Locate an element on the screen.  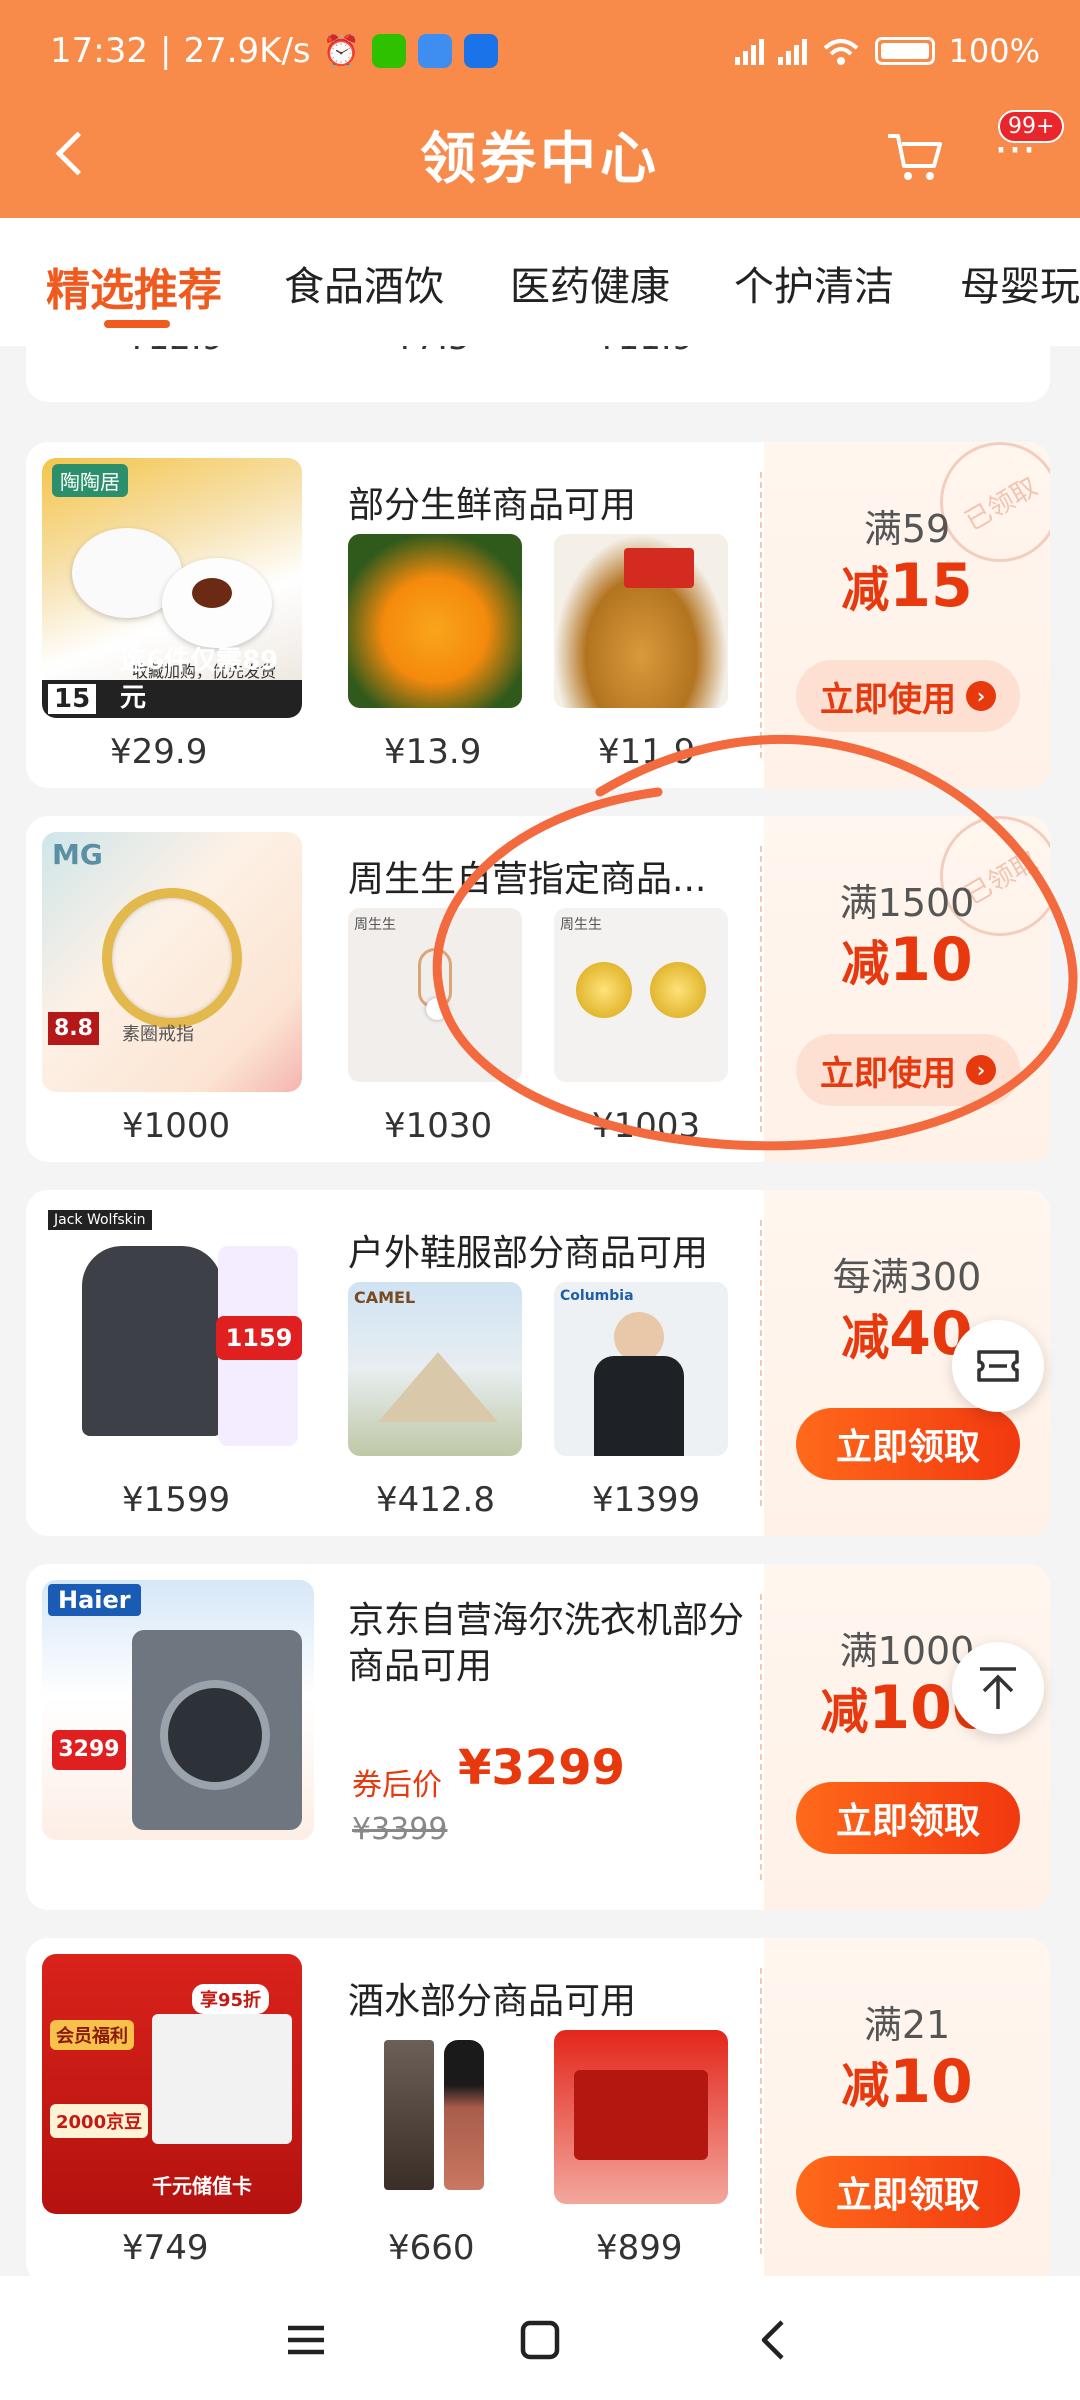
bottle-shape is located at coordinates (464, 2115).